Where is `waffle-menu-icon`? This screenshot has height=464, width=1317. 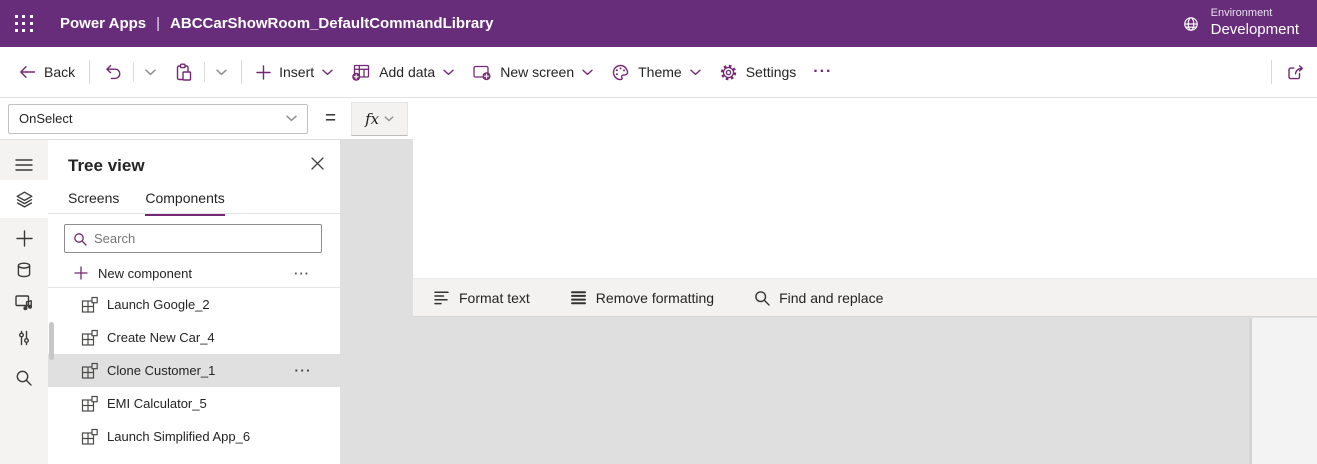 waffle-menu-icon is located at coordinates (24, 23).